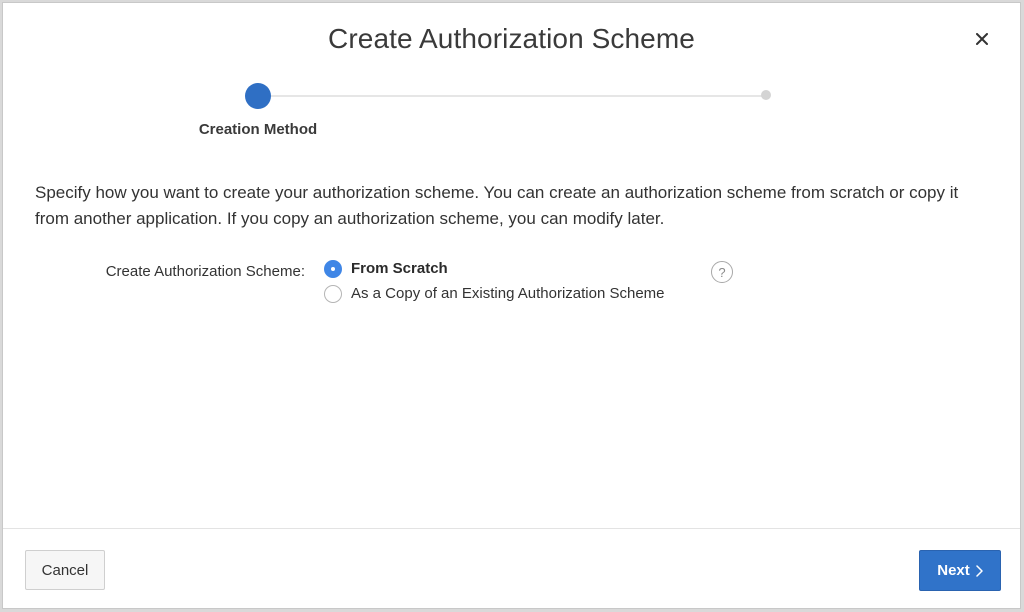 This screenshot has height=612, width=1024. I want to click on wizard-step-label: Creation Method, so click(258, 129).